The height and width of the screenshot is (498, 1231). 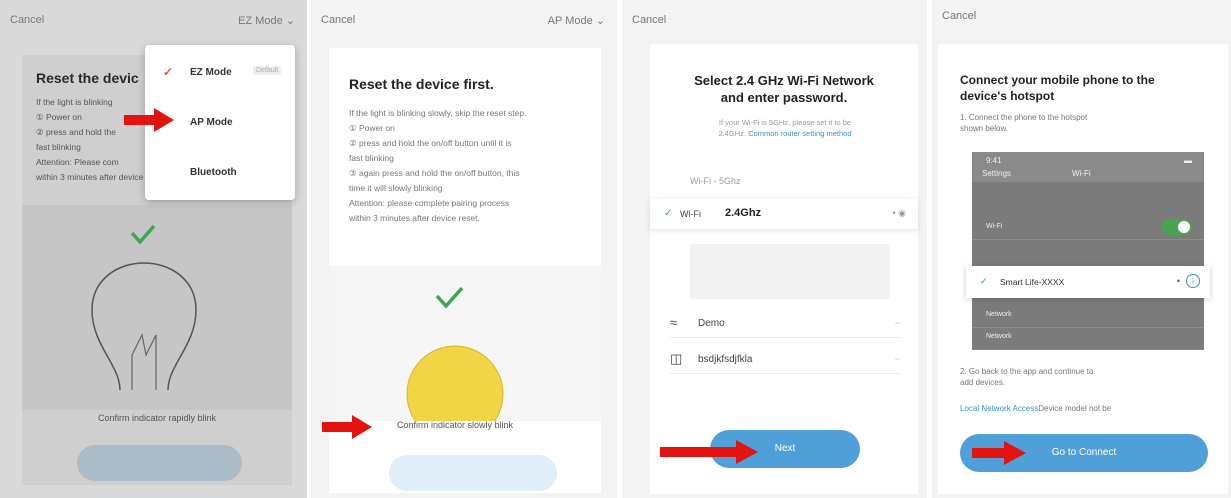 I want to click on default-badge: Default, so click(x=267, y=70).